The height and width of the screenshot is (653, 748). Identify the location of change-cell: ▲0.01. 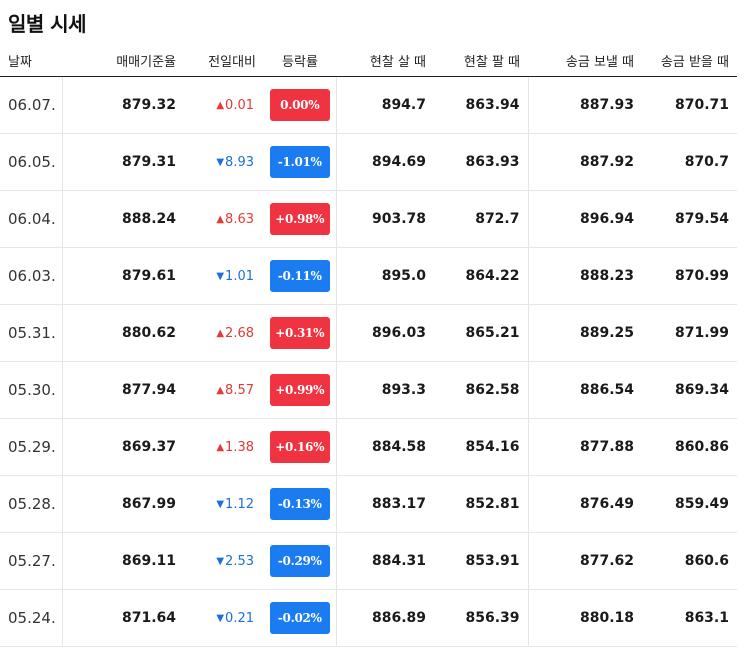
(224, 105).